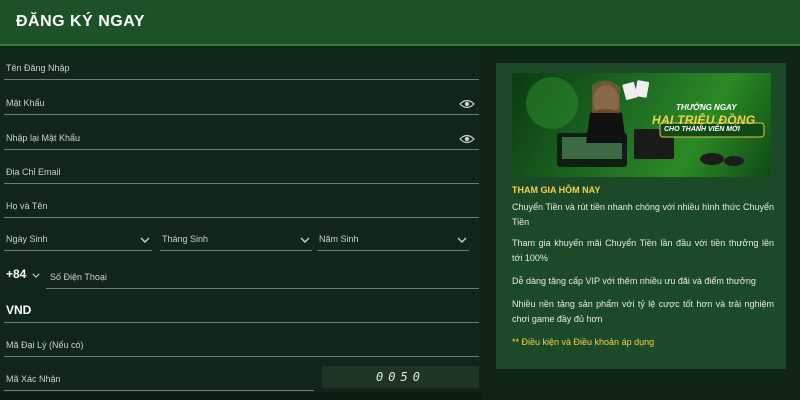  What do you see at coordinates (185, 239) in the screenshot?
I see `birth-month-label: Tháng Sinh` at bounding box center [185, 239].